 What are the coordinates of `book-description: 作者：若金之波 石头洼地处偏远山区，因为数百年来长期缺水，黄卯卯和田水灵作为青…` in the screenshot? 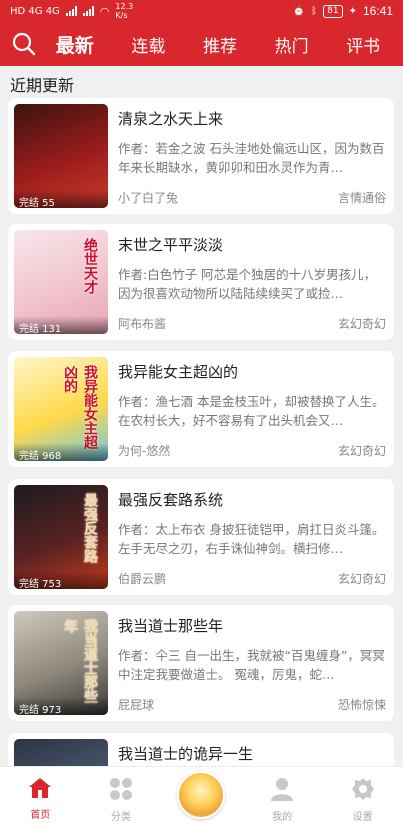 It's located at (251, 158).